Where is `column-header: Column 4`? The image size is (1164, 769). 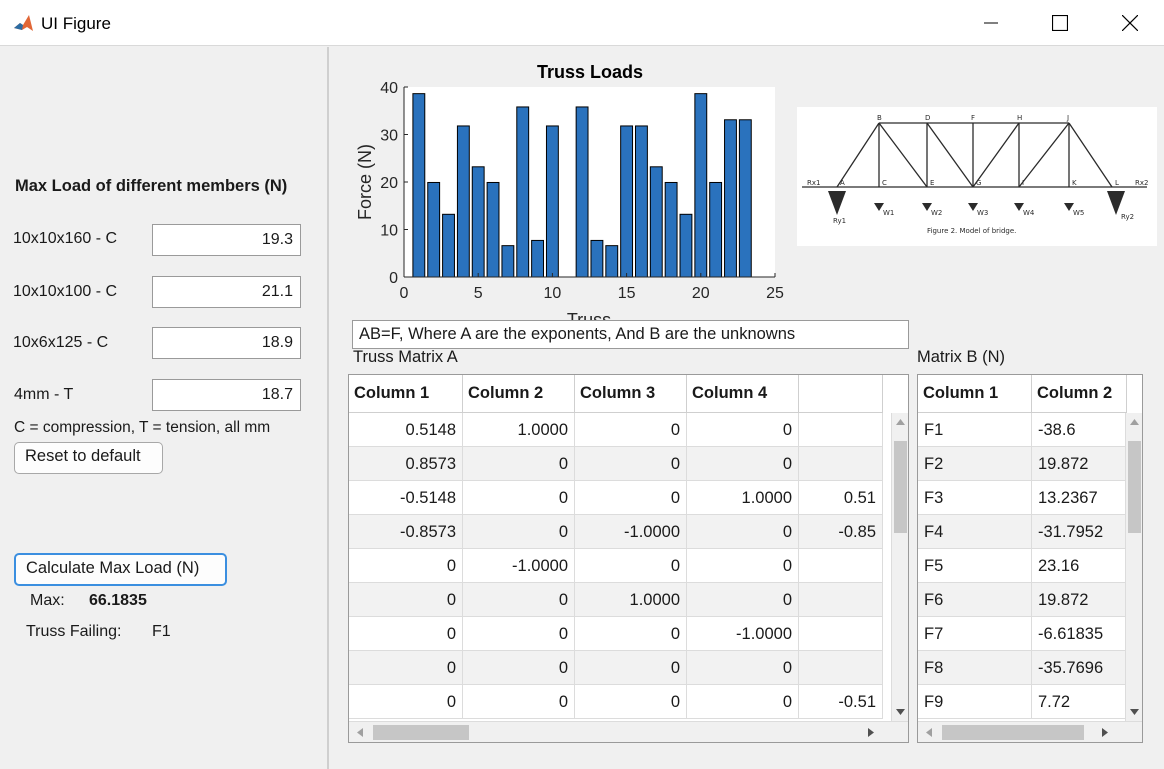
column-header: Column 4 is located at coordinates (743, 394).